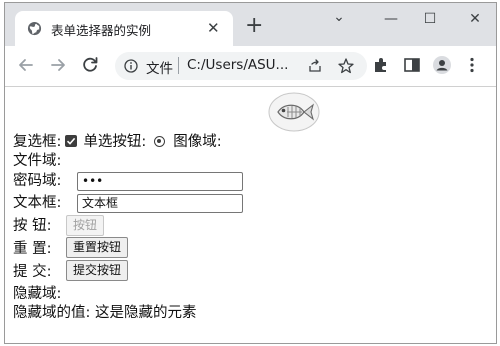 This screenshot has width=500, height=346. I want to click on reload-icon, so click(90, 65).